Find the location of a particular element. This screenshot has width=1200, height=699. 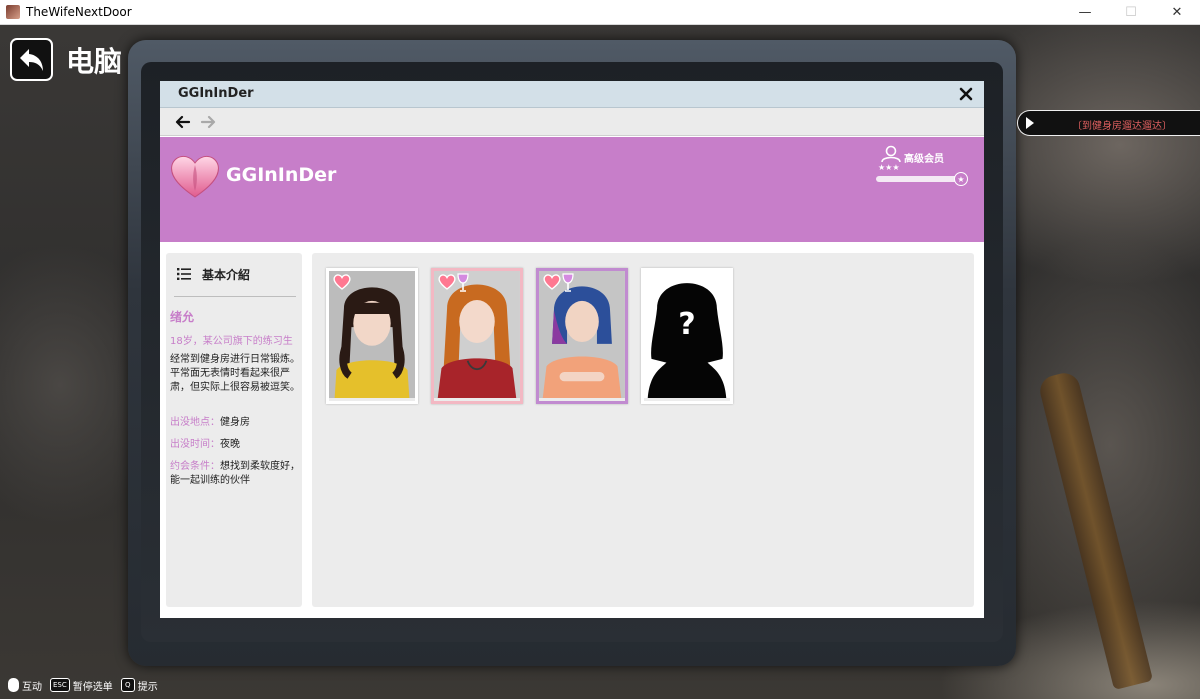

quest-text: 〔到健身房遛达遛达〕 is located at coordinates (1122, 126).